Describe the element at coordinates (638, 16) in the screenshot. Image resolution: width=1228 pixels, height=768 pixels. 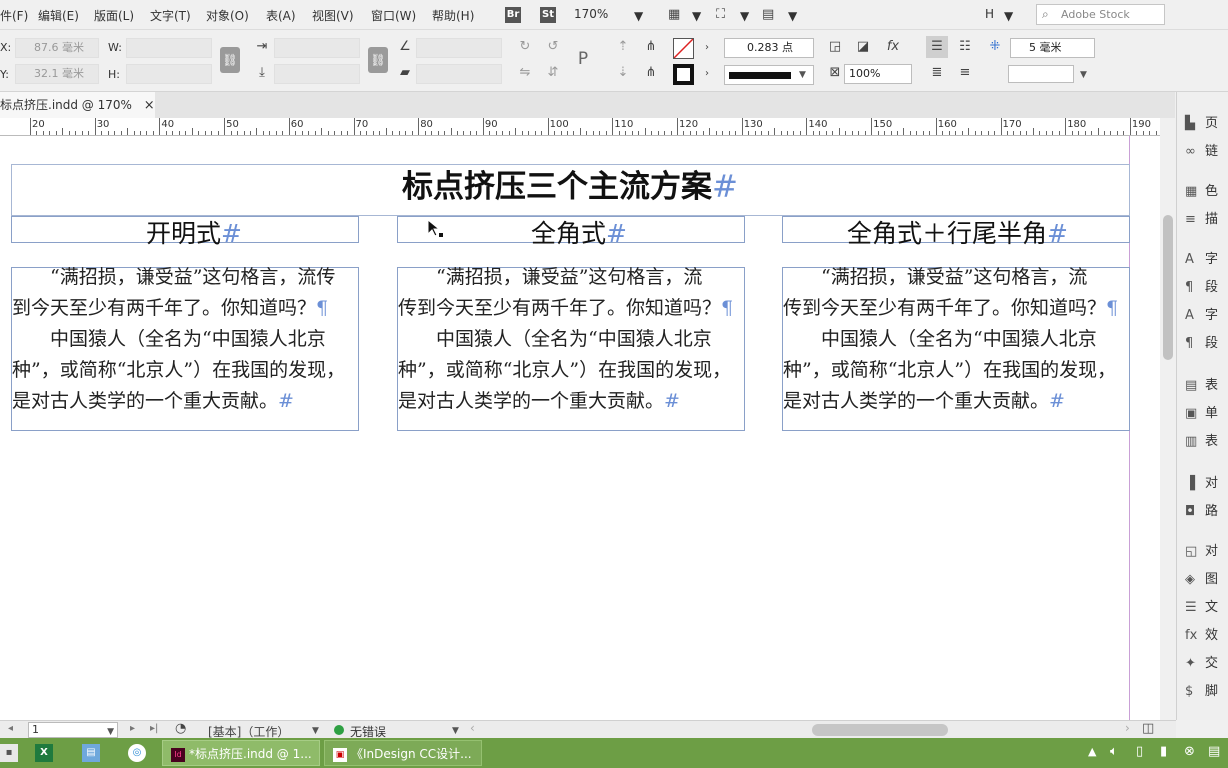
I see `zoom-chevron-icon: ▼` at that location.